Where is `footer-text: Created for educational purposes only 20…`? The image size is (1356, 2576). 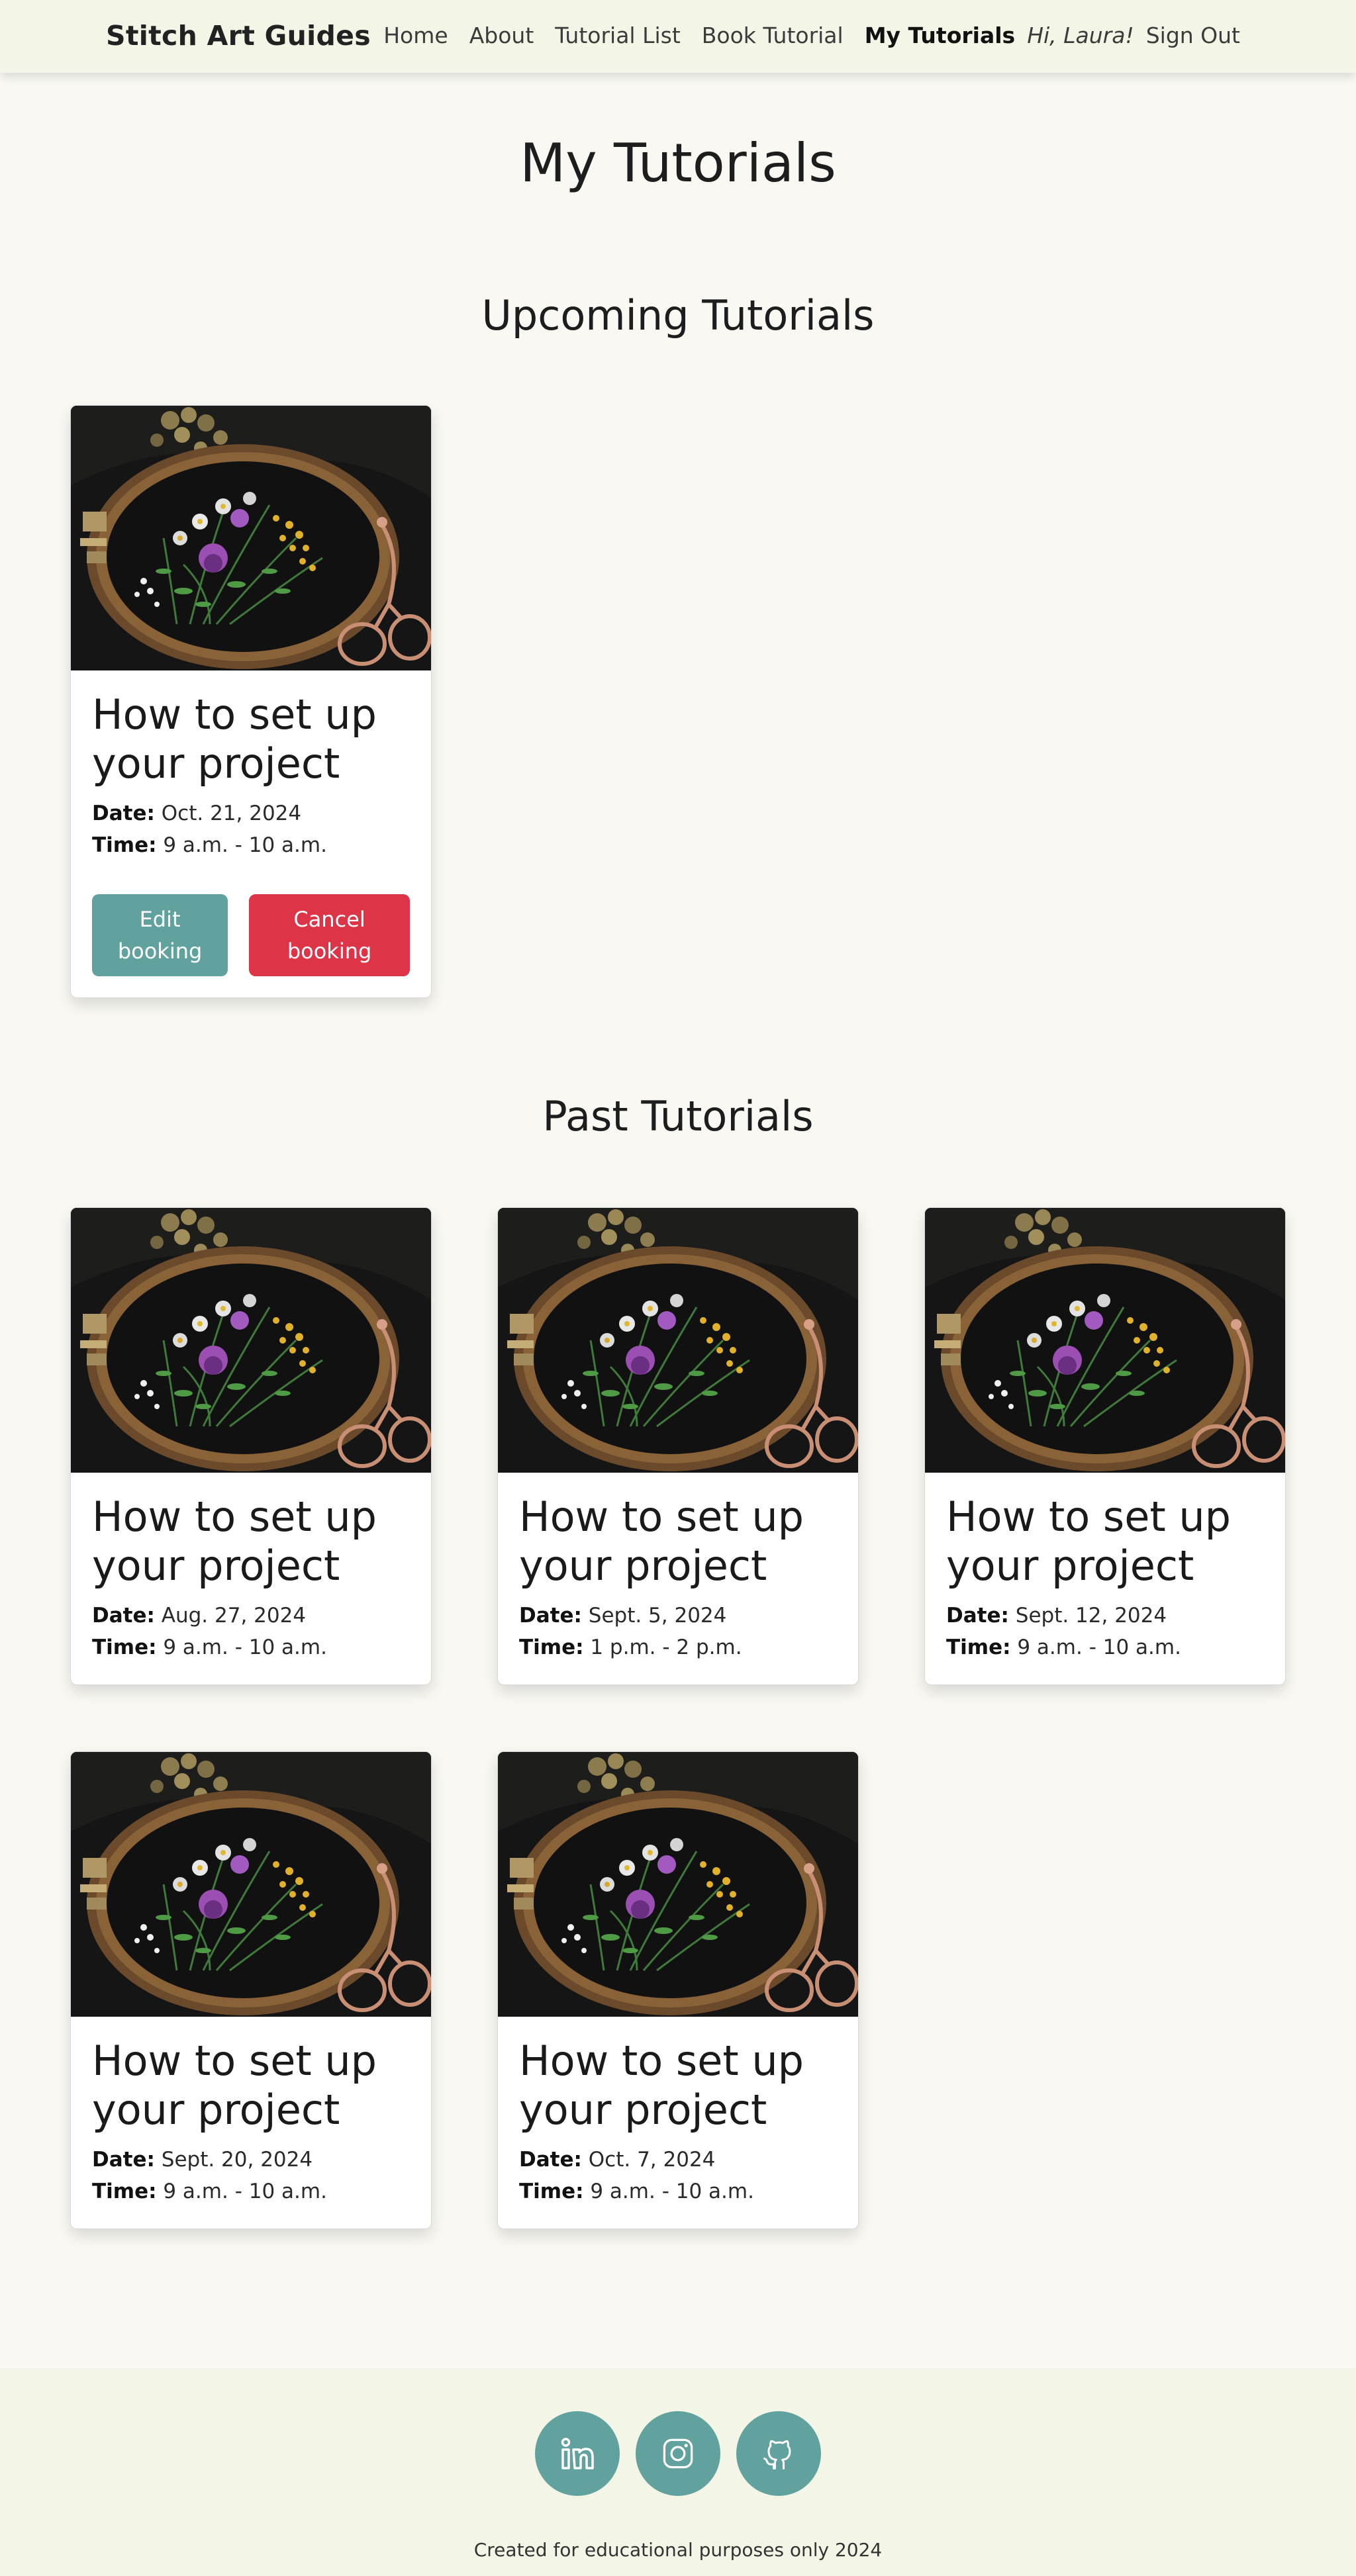
footer-text: Created for educational purposes only 20… is located at coordinates (678, 2550).